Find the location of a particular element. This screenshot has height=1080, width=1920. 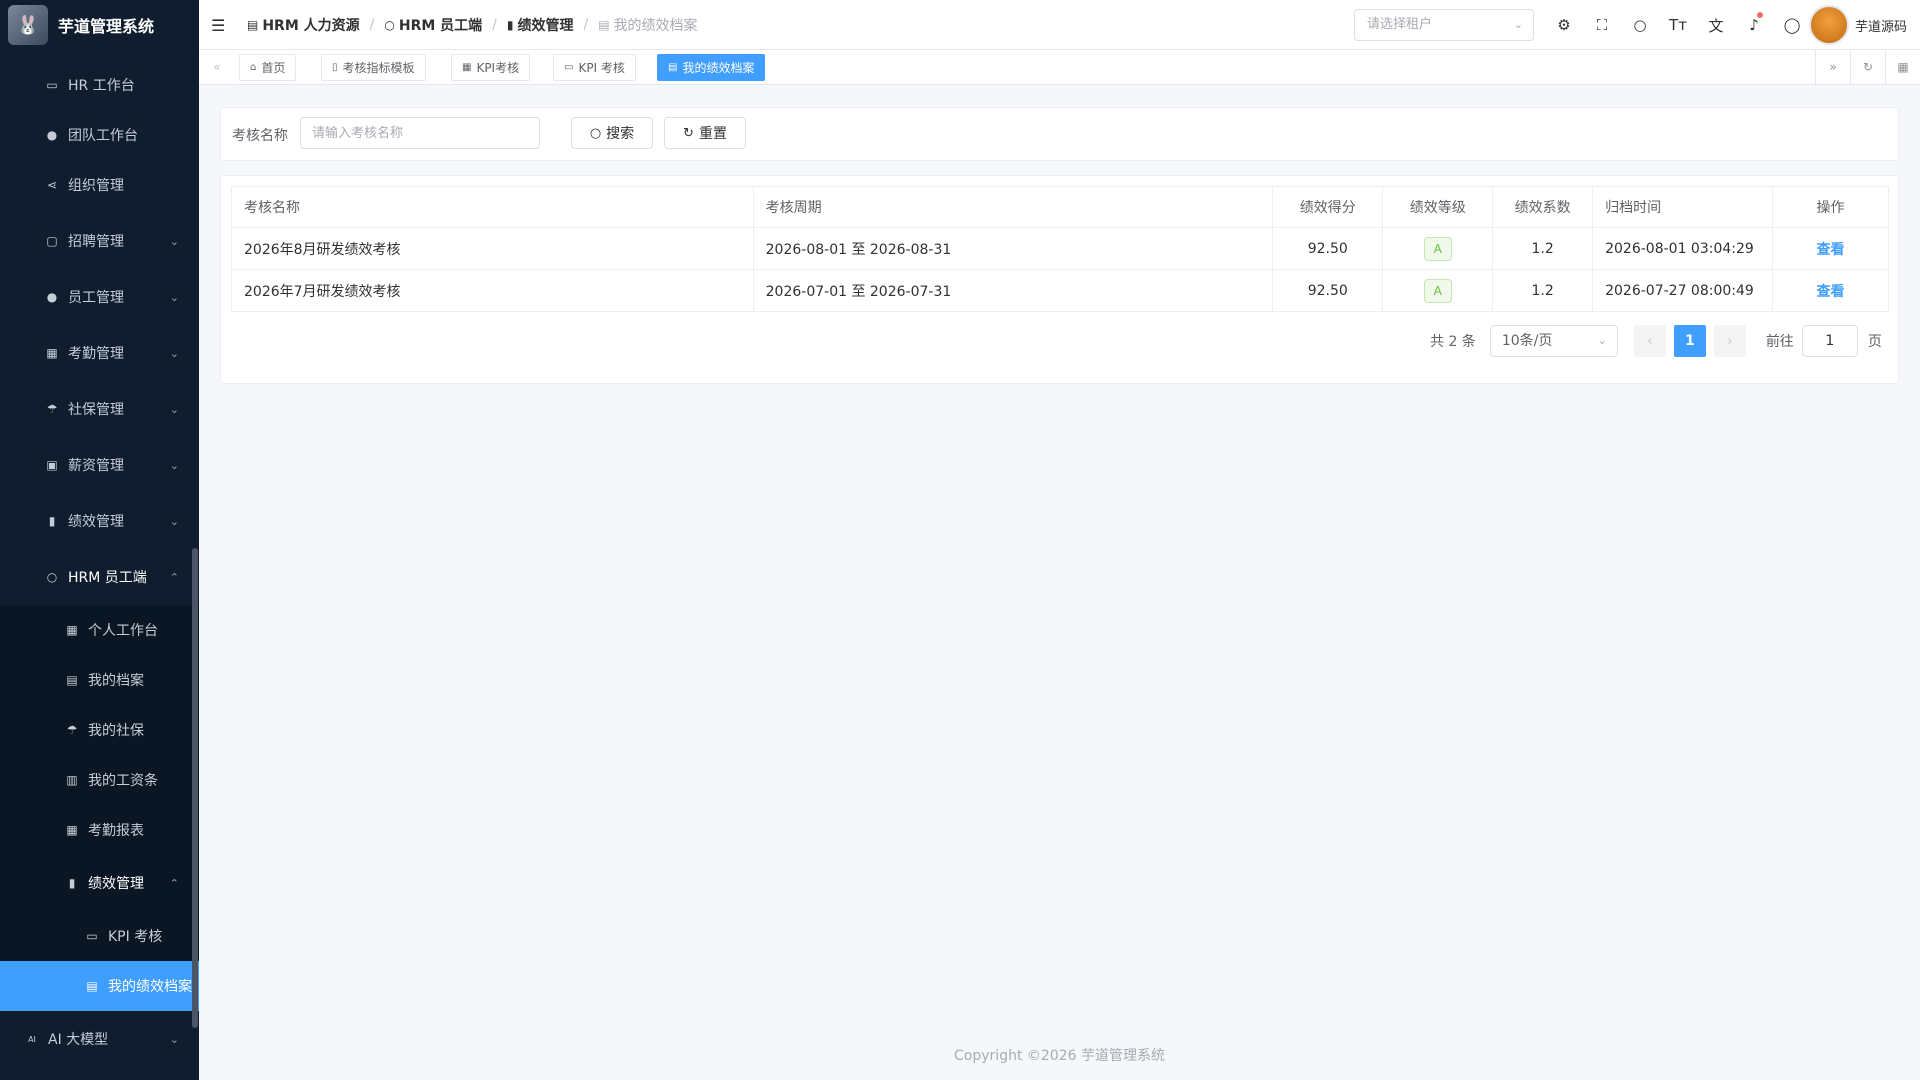

assessment-name-input is located at coordinates (420, 133).